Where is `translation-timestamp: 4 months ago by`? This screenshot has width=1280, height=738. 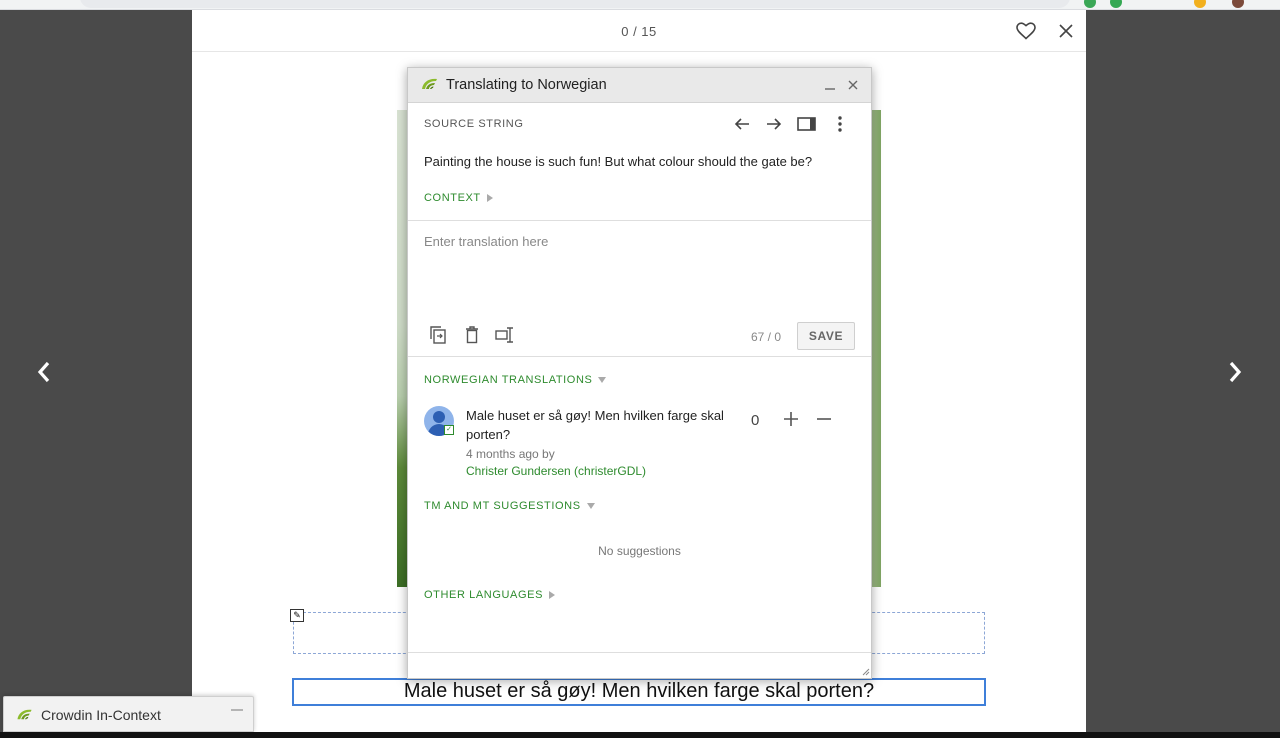 translation-timestamp: 4 months ago by is located at coordinates (510, 454).